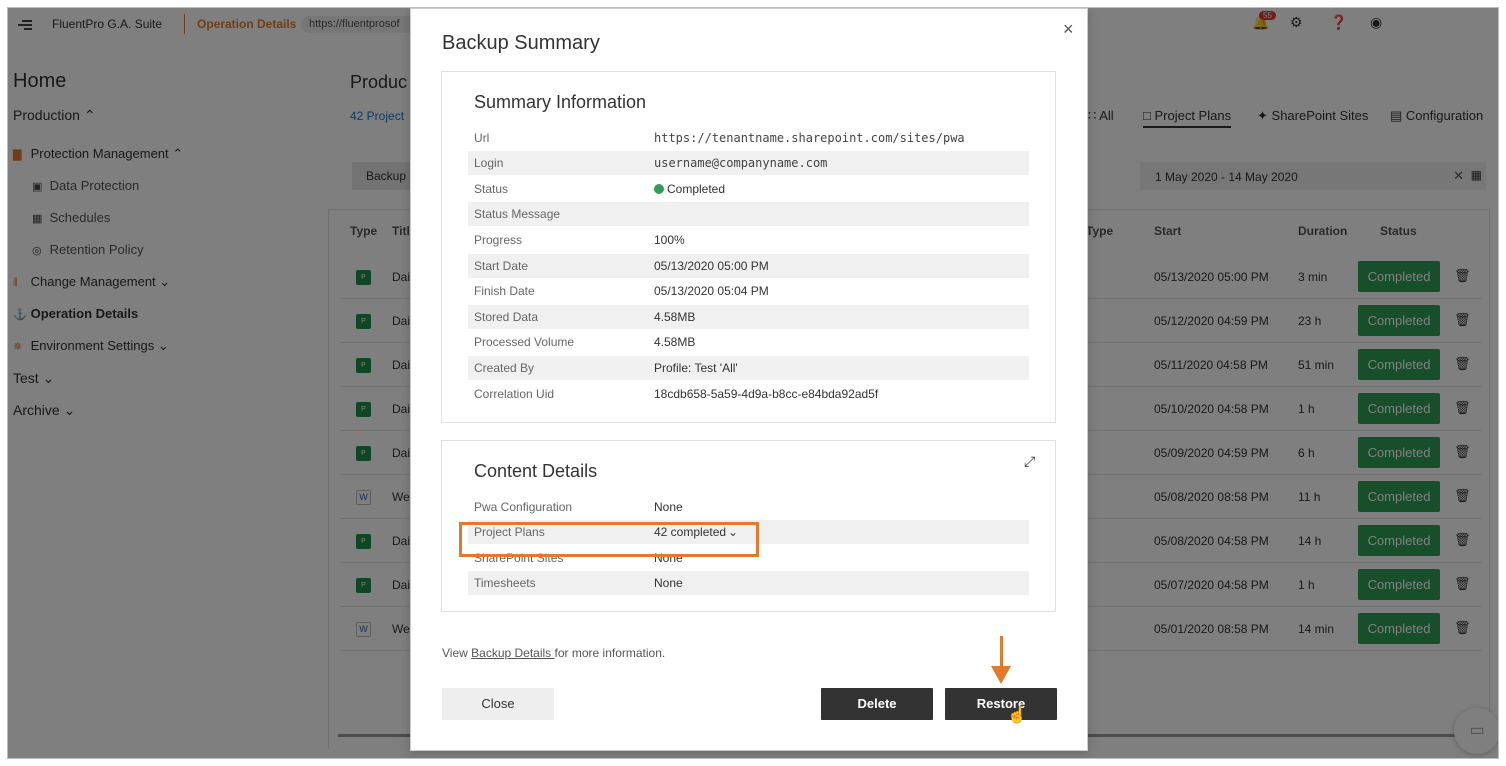 This screenshot has height=766, width=1506. What do you see at coordinates (711, 291) in the screenshot?
I see `field-value: 05/13/2020 05:04 PM` at bounding box center [711, 291].